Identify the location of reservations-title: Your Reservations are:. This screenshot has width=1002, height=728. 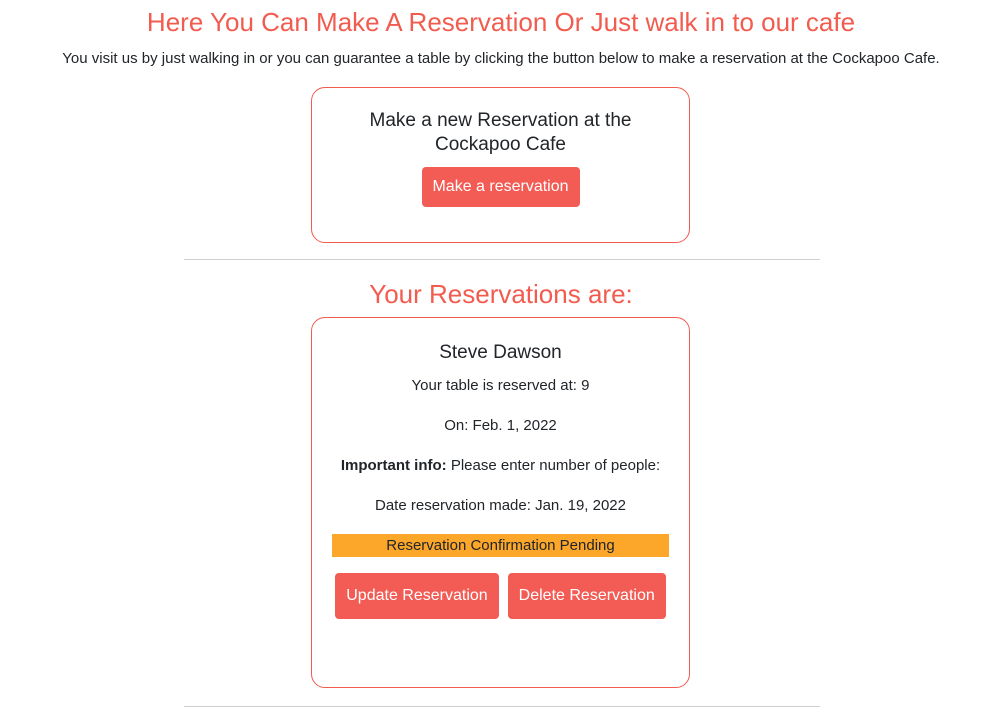
(501, 294).